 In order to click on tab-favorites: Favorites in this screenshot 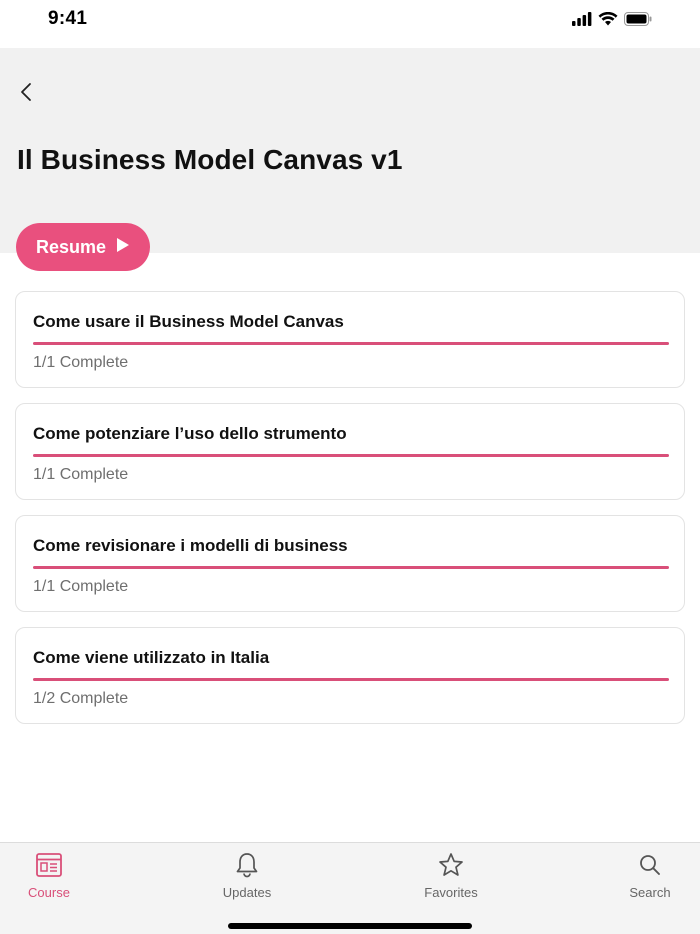, I will do `click(451, 875)`.